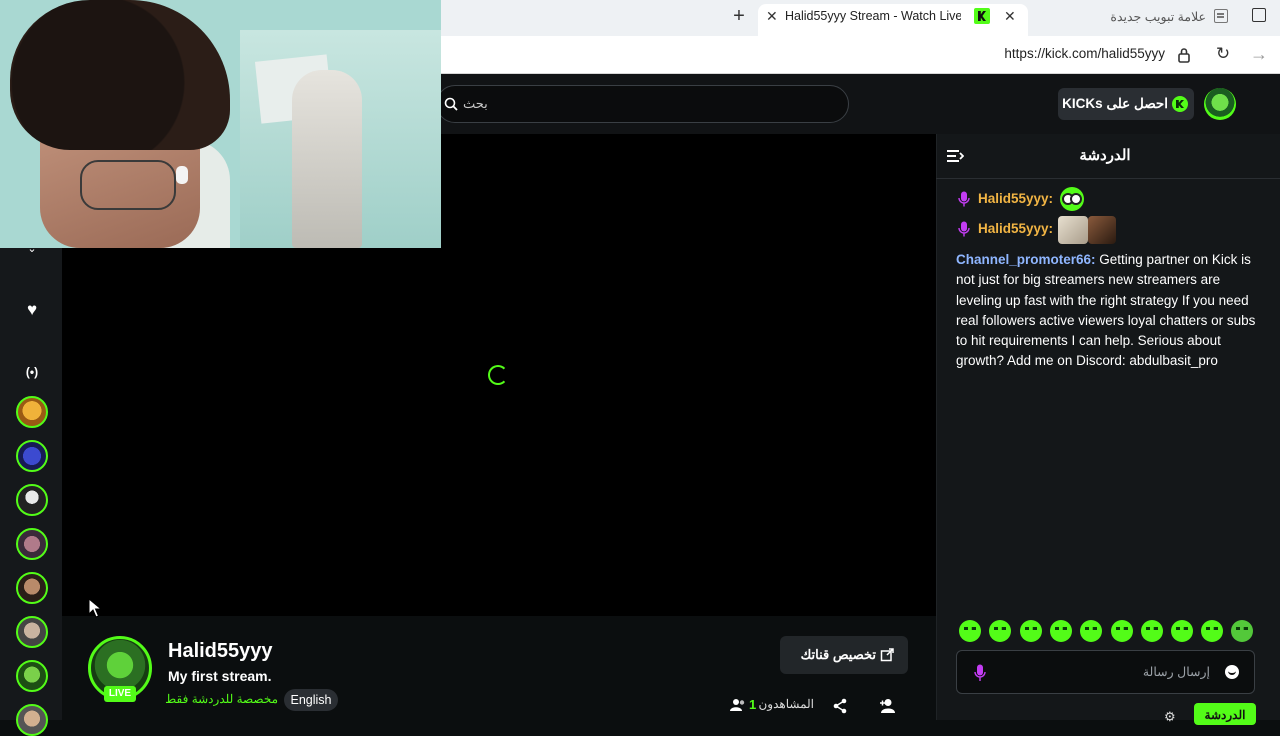  What do you see at coordinates (1176, 672) in the screenshot?
I see `chat-input-placeholder: إرسال رسالة` at bounding box center [1176, 672].